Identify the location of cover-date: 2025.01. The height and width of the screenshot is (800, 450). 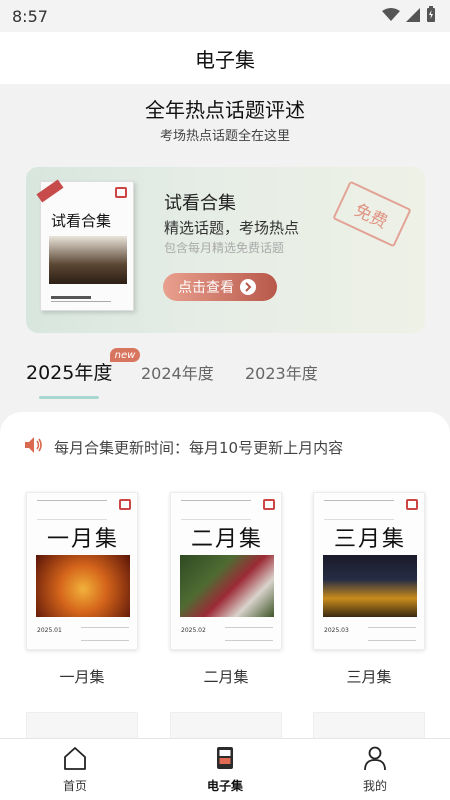
(49, 630).